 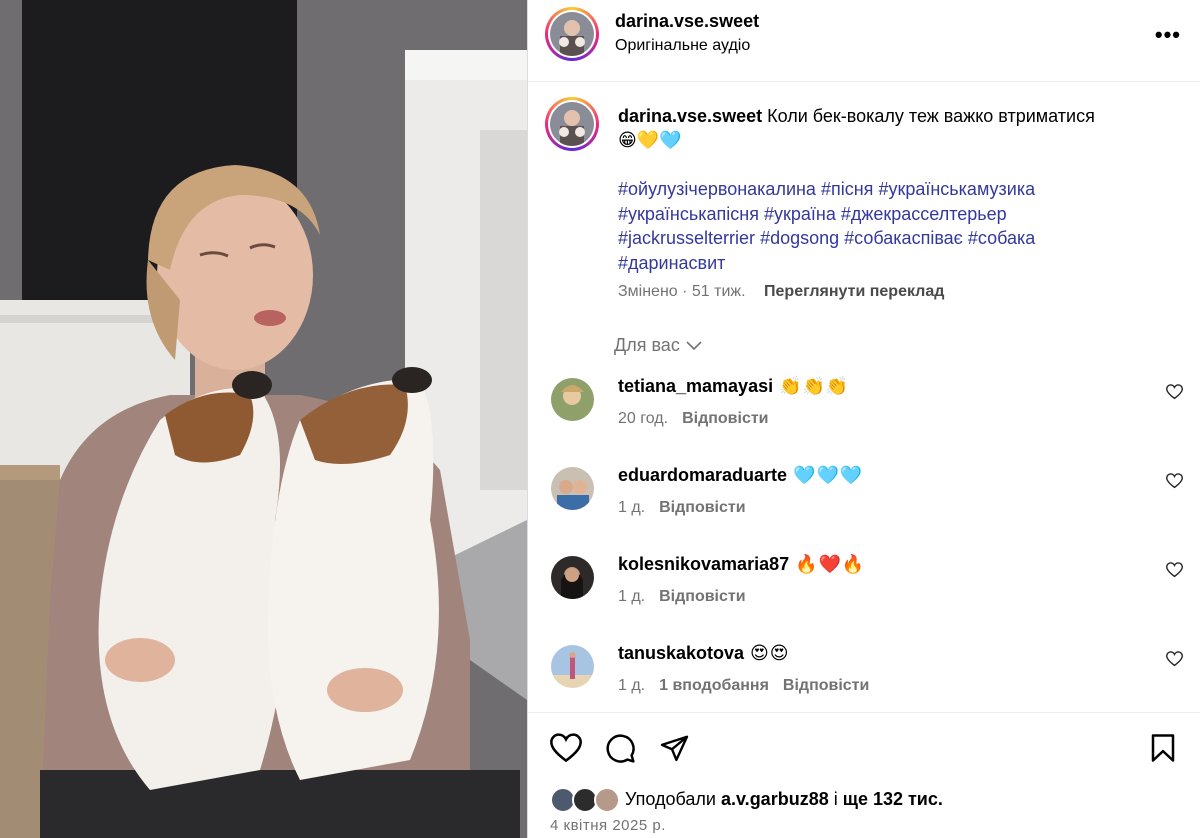 I want to click on hashtag: #україна, so click(x=800, y=214).